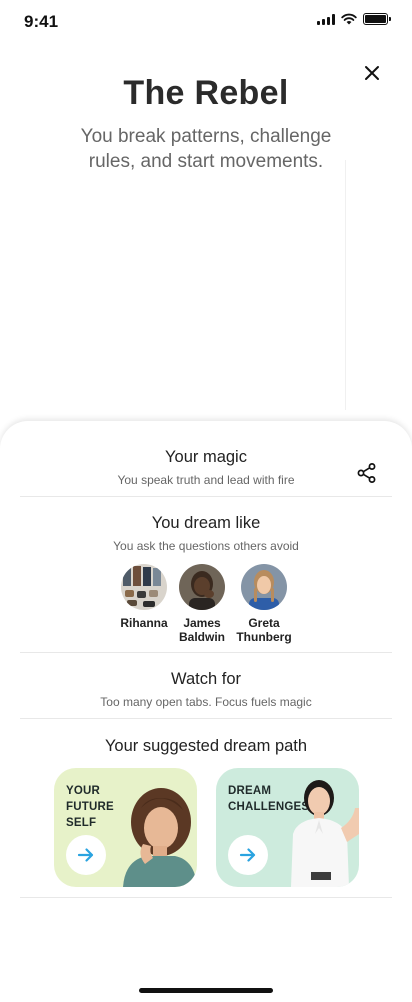  I want to click on woman-thumbs-up-illustration, so click(325, 833).